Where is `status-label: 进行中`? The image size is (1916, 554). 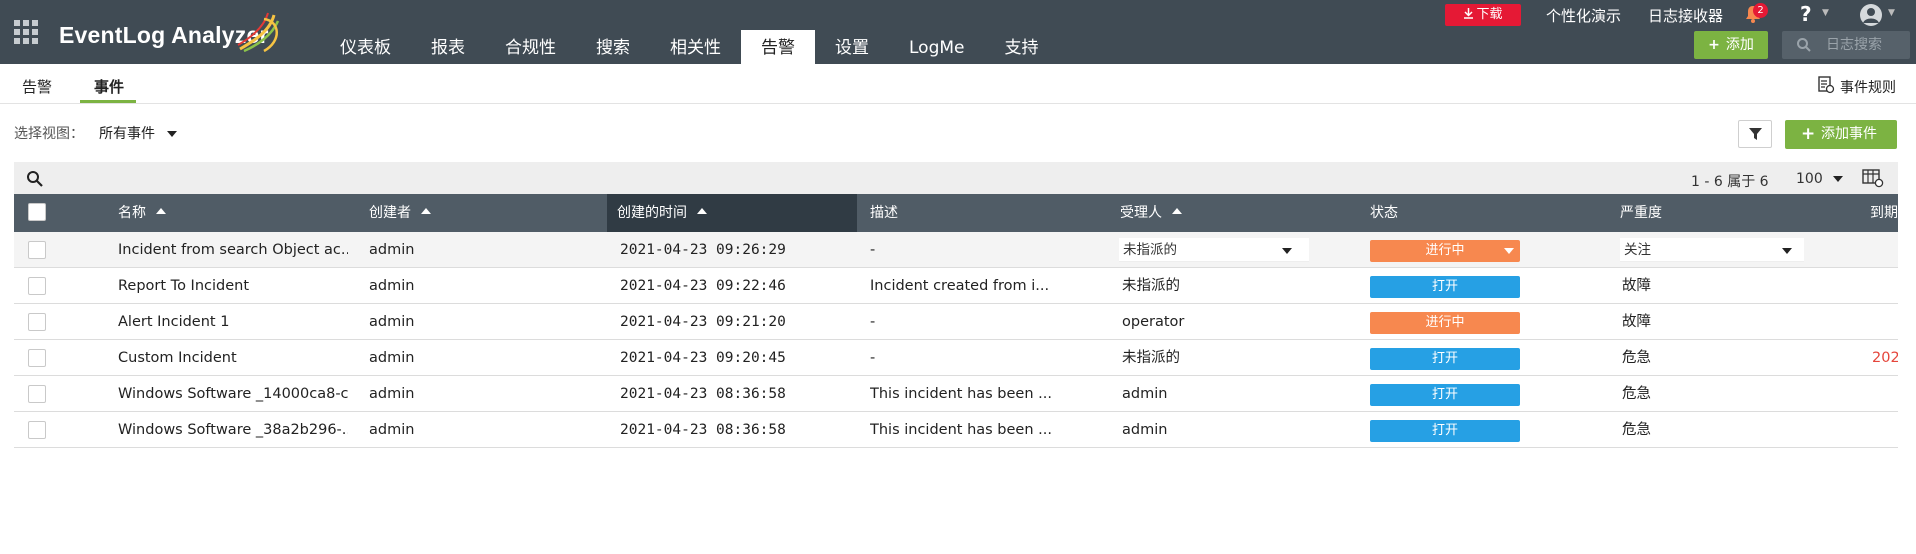
status-label: 进行中 is located at coordinates (1445, 250).